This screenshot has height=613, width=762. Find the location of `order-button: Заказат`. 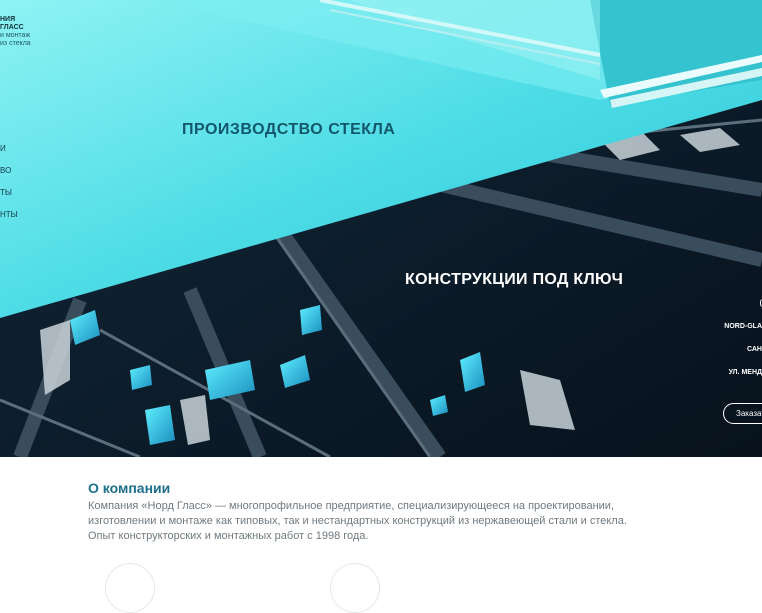

order-button: Заказат is located at coordinates (742, 413).